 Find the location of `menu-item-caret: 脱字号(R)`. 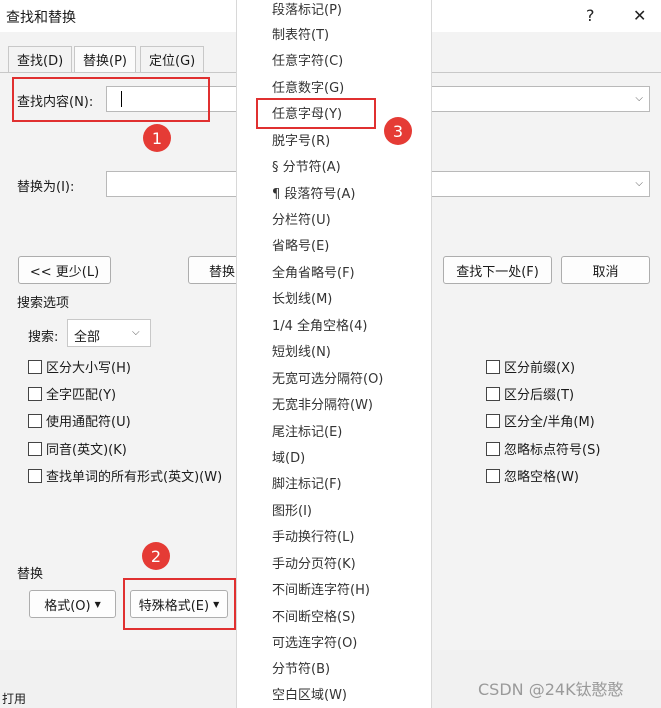

menu-item-caret: 脱字号(R) is located at coordinates (301, 142).